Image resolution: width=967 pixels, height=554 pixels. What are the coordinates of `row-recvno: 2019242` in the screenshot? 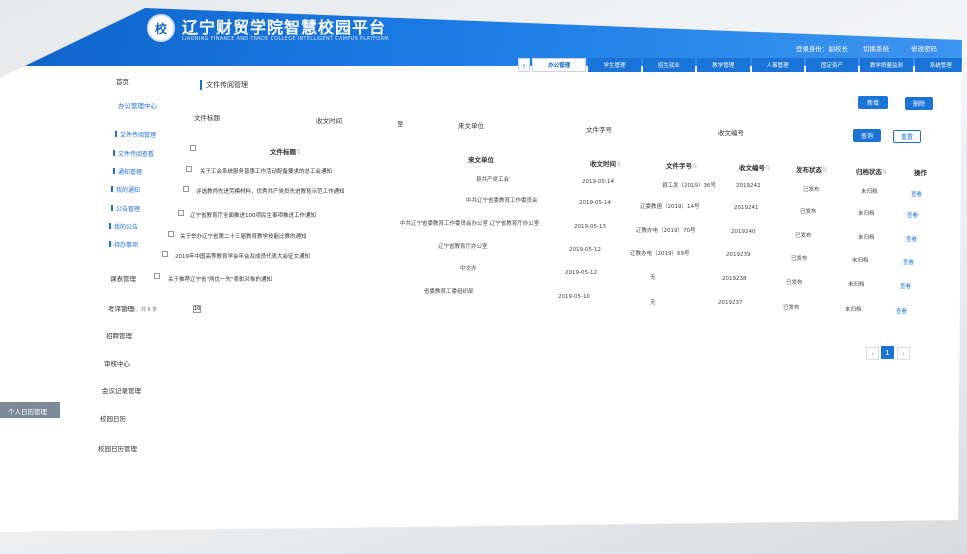 It's located at (748, 186).